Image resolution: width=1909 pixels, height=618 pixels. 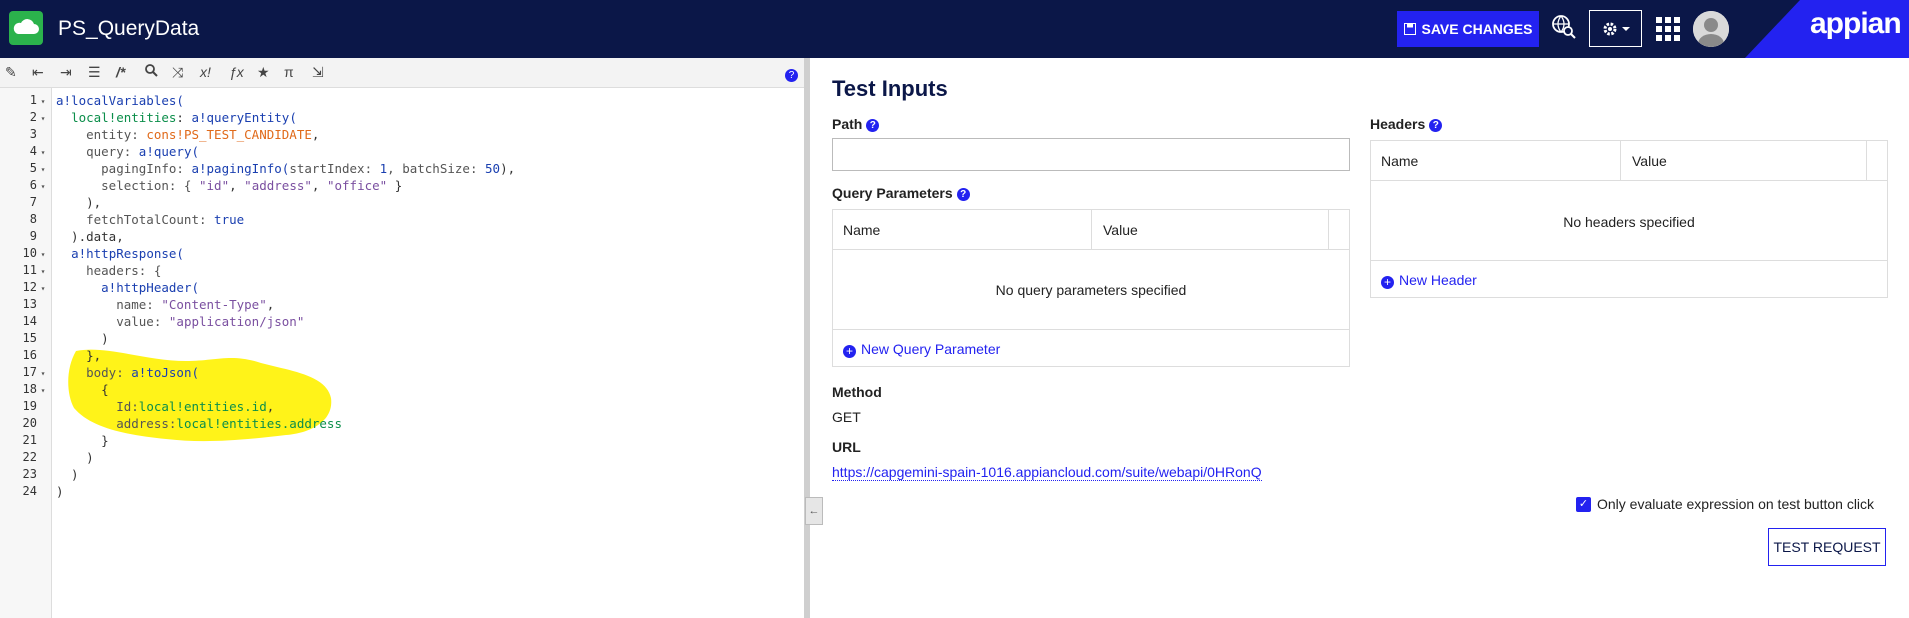 I want to click on line-number: 24, so click(x=29, y=491).